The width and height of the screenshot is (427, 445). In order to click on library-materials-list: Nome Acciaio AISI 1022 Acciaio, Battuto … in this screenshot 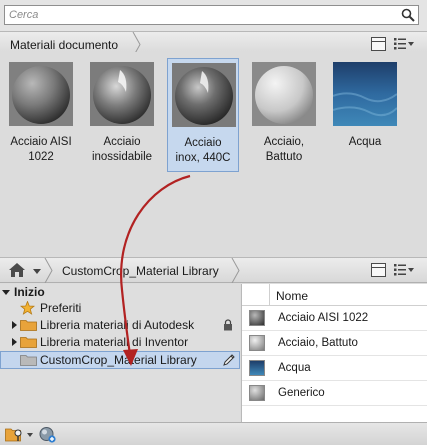, I will do `click(334, 353)`.